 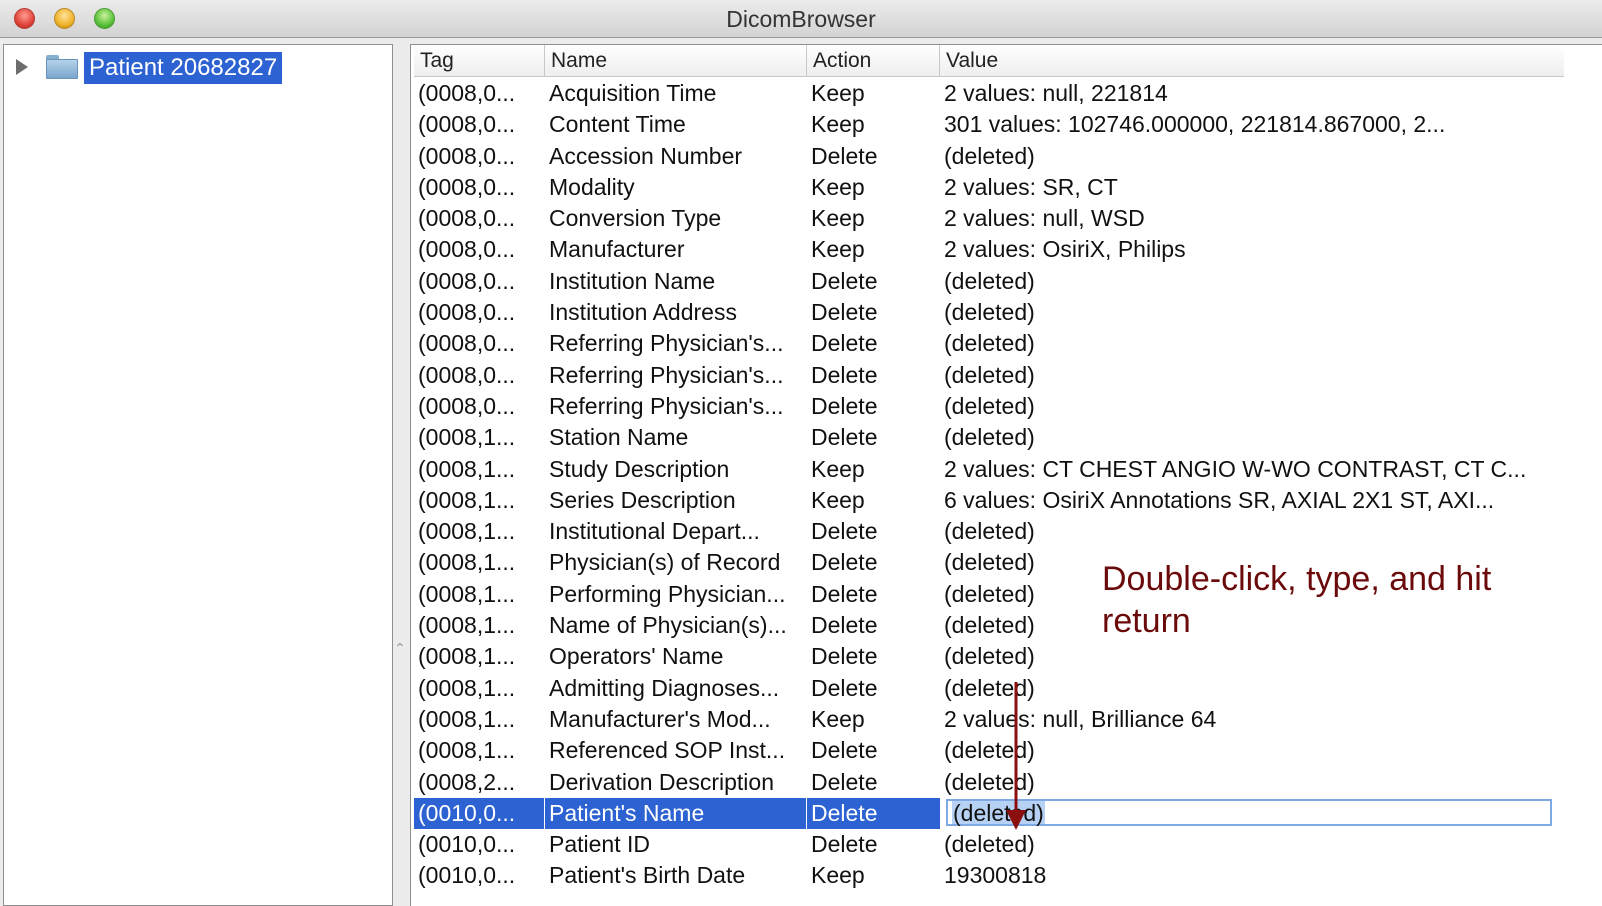 I want to click on disclosure-triangle-icon, so click(x=22, y=67).